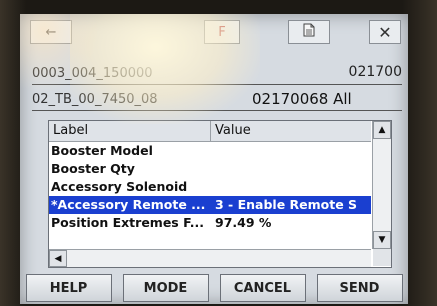  I want to click on scroll-left-button: ◀, so click(58, 258).